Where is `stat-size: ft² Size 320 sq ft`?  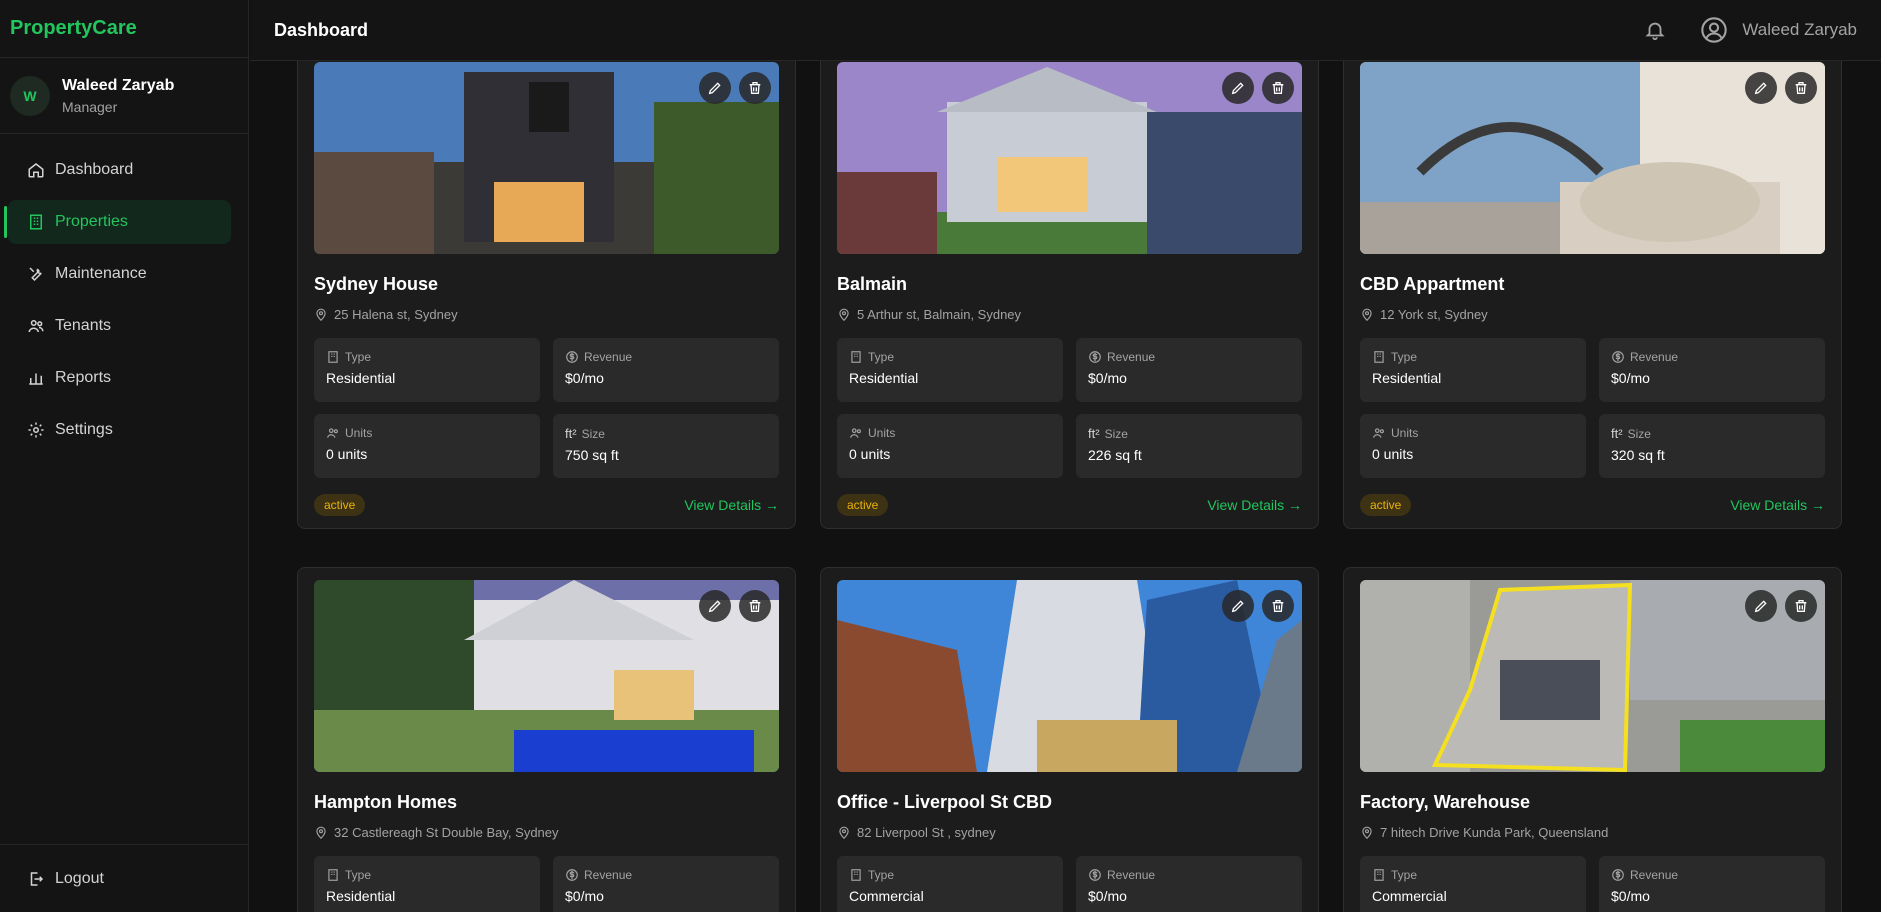 stat-size: ft² Size 320 sq ft is located at coordinates (1712, 446).